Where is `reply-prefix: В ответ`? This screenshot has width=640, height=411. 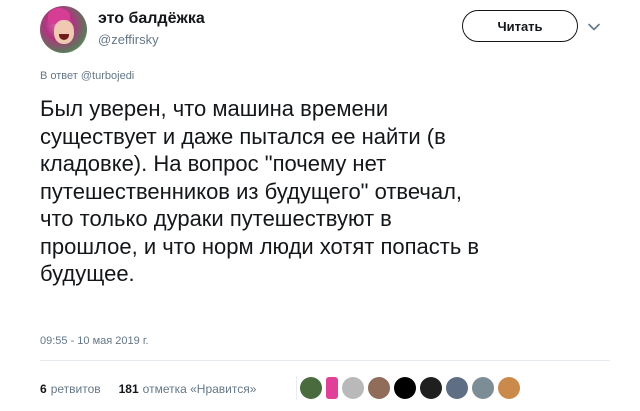 reply-prefix: В ответ is located at coordinates (59, 76).